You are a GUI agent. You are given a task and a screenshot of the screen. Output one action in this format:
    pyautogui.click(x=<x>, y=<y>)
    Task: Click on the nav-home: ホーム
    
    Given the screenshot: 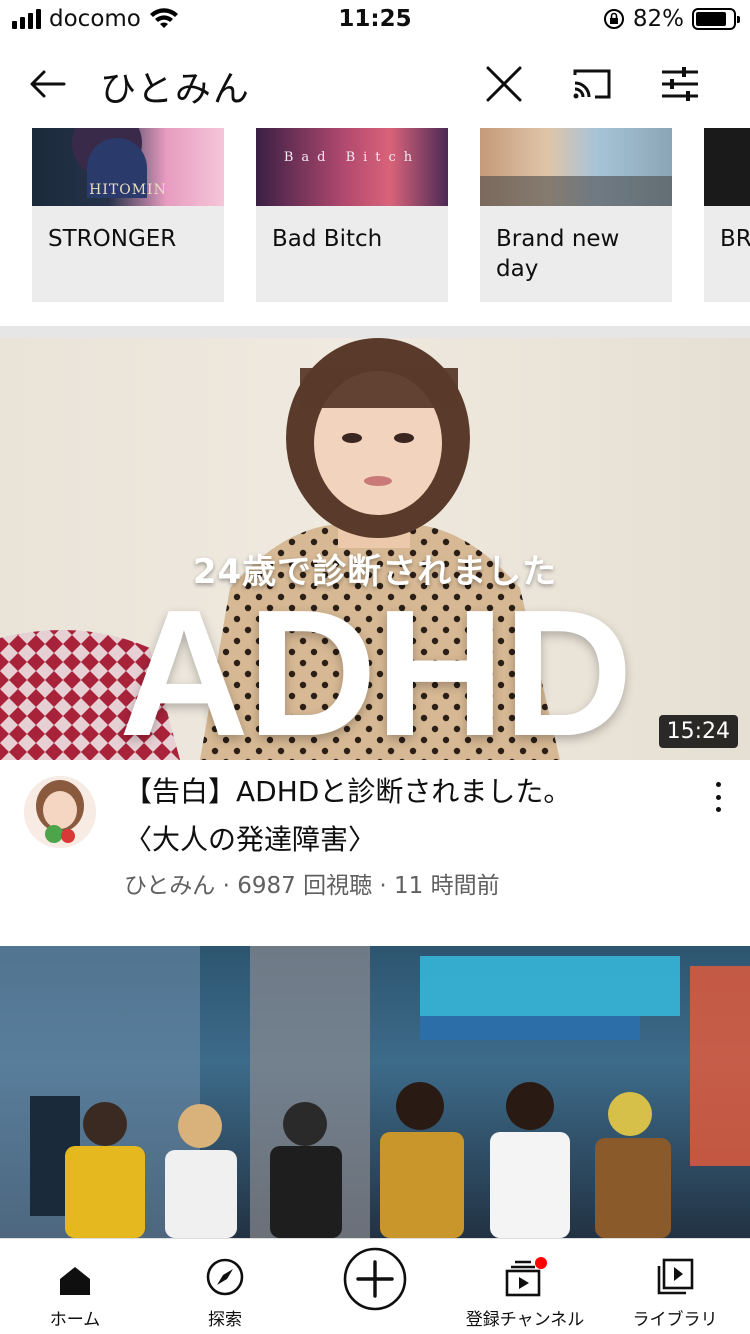 What is the action you would take?
    pyautogui.click(x=75, y=1286)
    